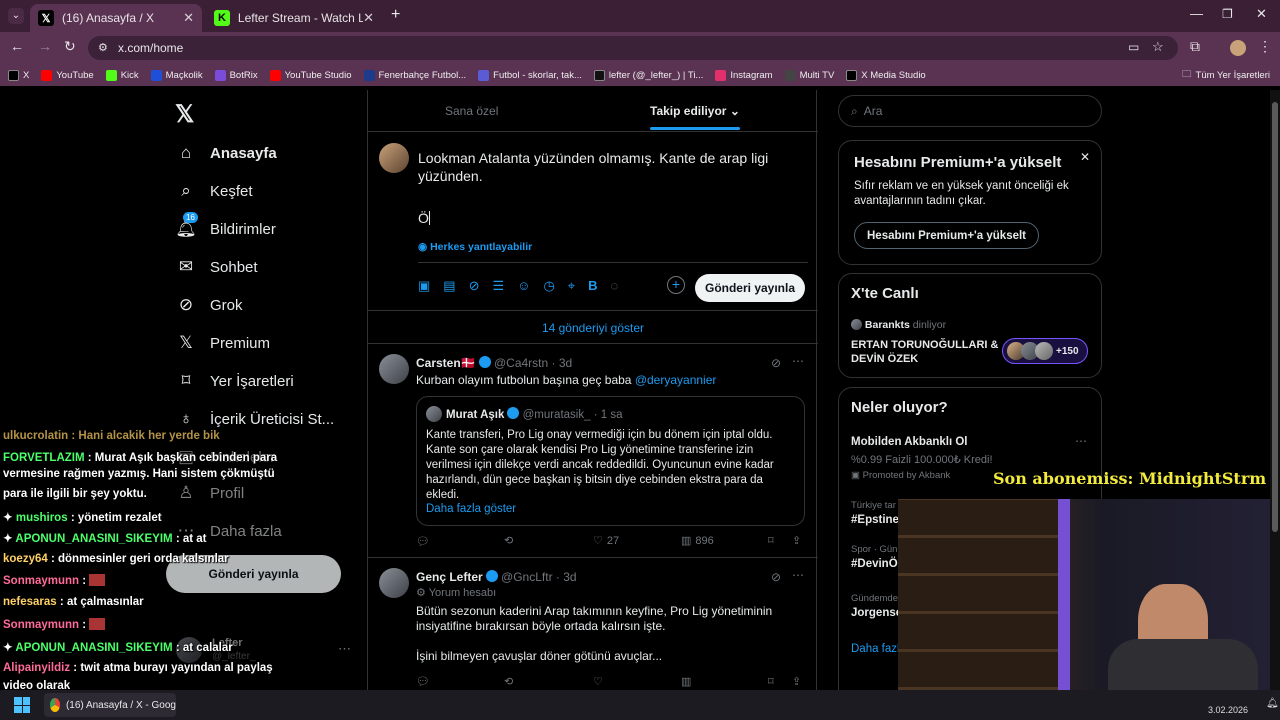  What do you see at coordinates (209, 305) in the screenshot?
I see `nav-grok: ⊘ Grok` at bounding box center [209, 305].